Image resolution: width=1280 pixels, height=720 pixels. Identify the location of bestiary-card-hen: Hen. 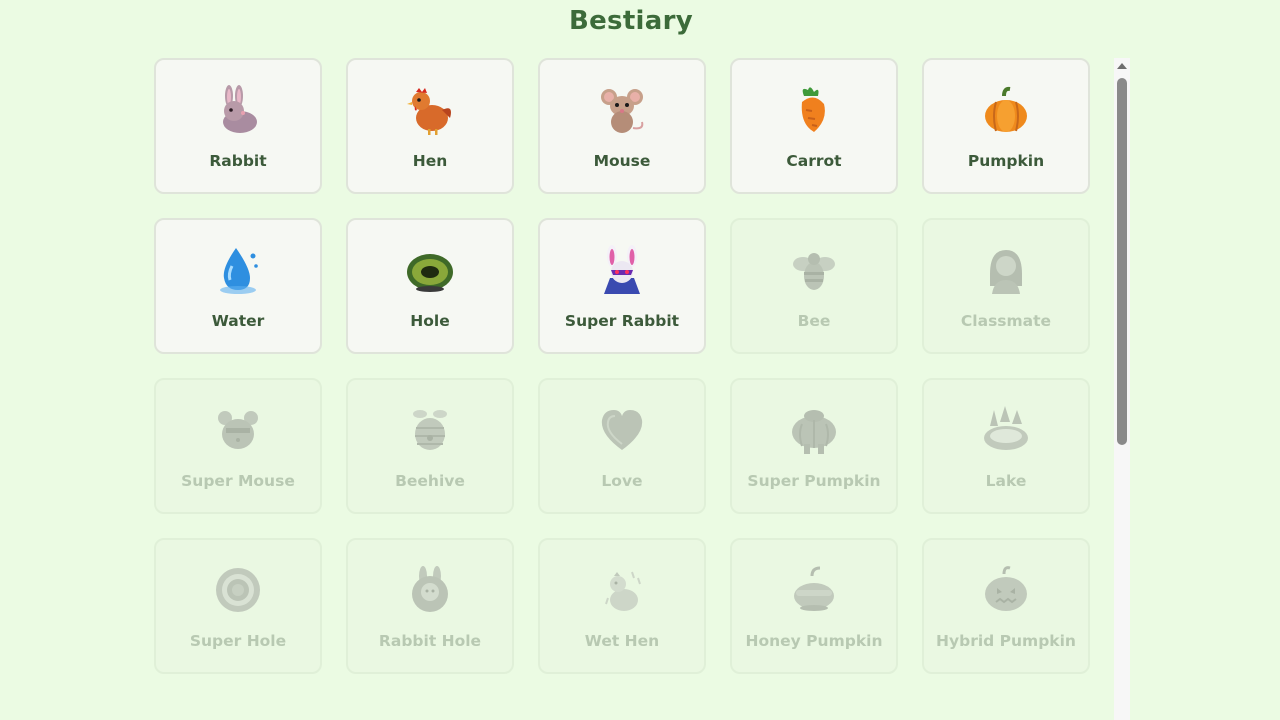
(430, 126).